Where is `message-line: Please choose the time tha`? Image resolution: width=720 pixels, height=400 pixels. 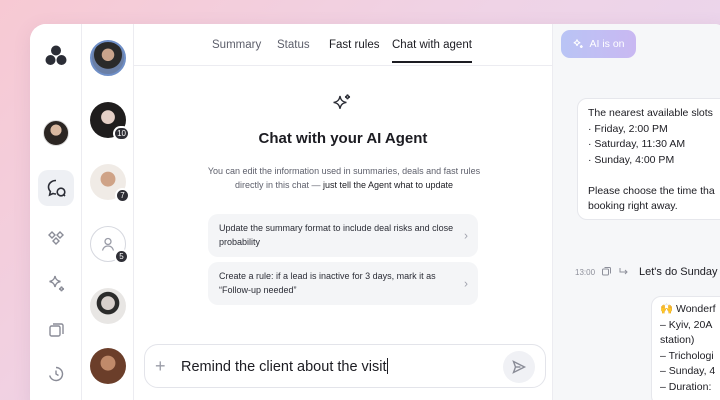 message-line: Please choose the time tha is located at coordinates (651, 190).